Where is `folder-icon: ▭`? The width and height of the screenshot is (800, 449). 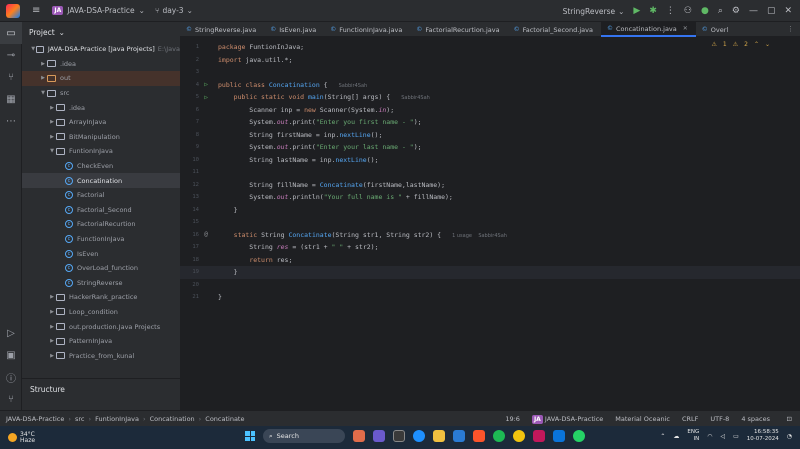 folder-icon: ▭ is located at coordinates (11, 33).